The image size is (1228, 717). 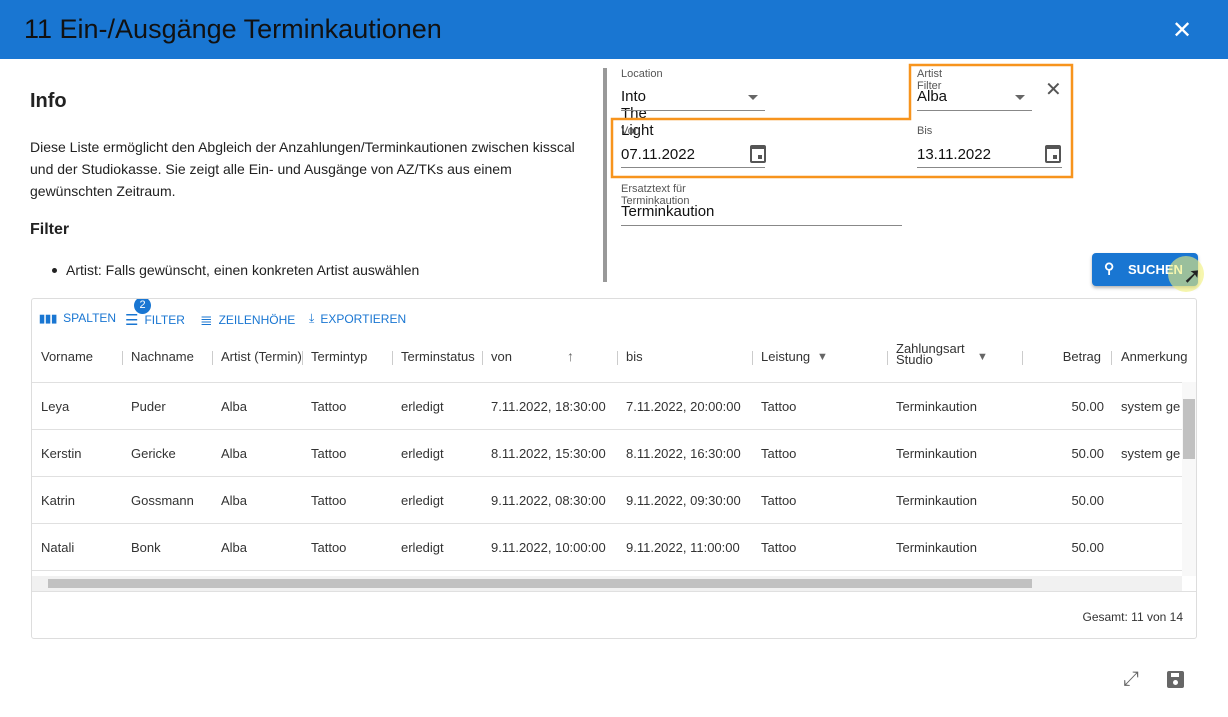 I want to click on table-cell: Gericke, so click(x=153, y=453).